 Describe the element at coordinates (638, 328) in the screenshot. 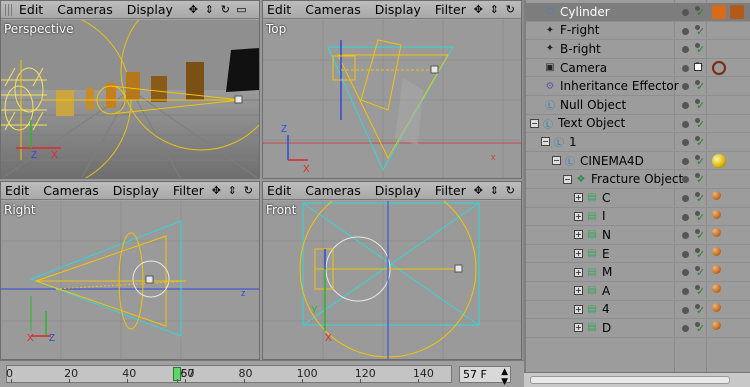

I see `object-row: + ▤ D ✓` at that location.